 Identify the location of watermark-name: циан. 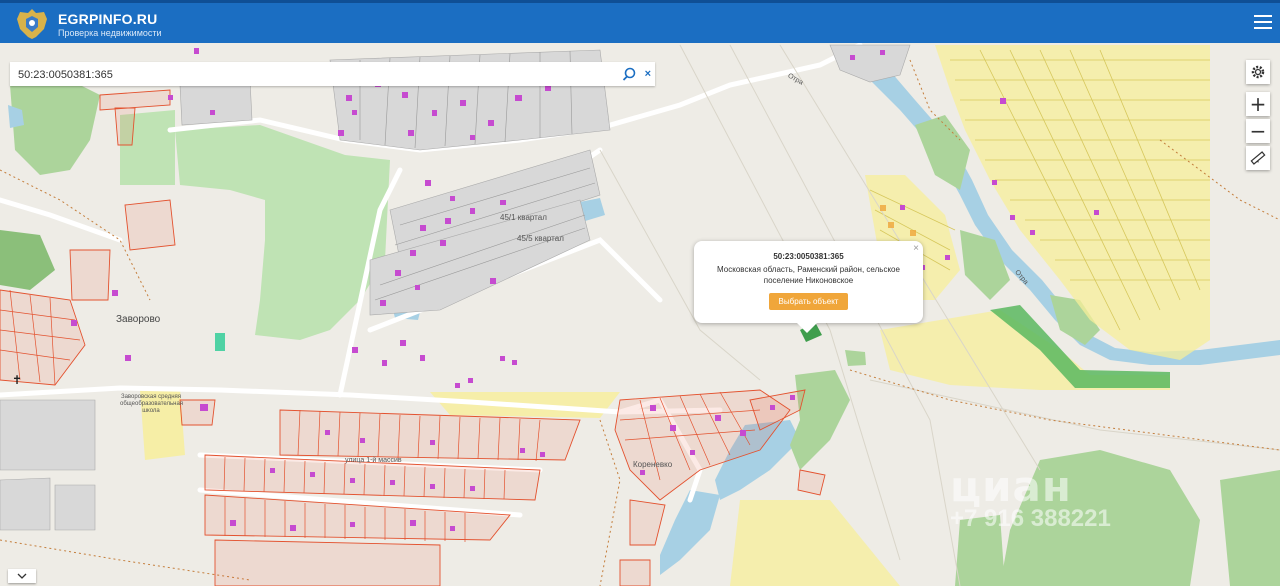
(1011, 486).